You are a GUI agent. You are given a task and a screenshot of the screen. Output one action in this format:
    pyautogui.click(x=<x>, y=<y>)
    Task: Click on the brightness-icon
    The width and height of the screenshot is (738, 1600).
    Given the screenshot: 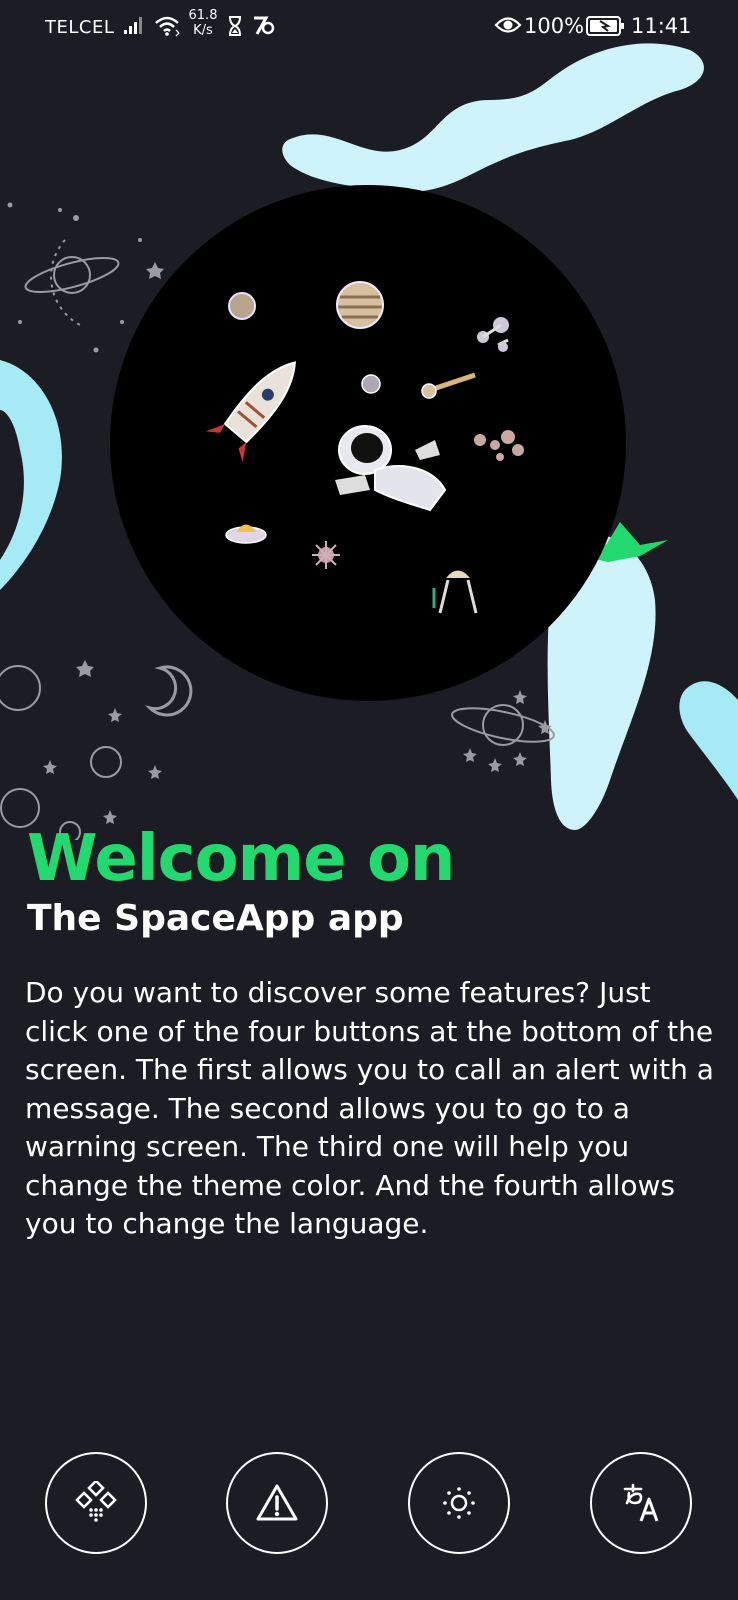 What is the action you would take?
    pyautogui.click(x=459, y=1503)
    